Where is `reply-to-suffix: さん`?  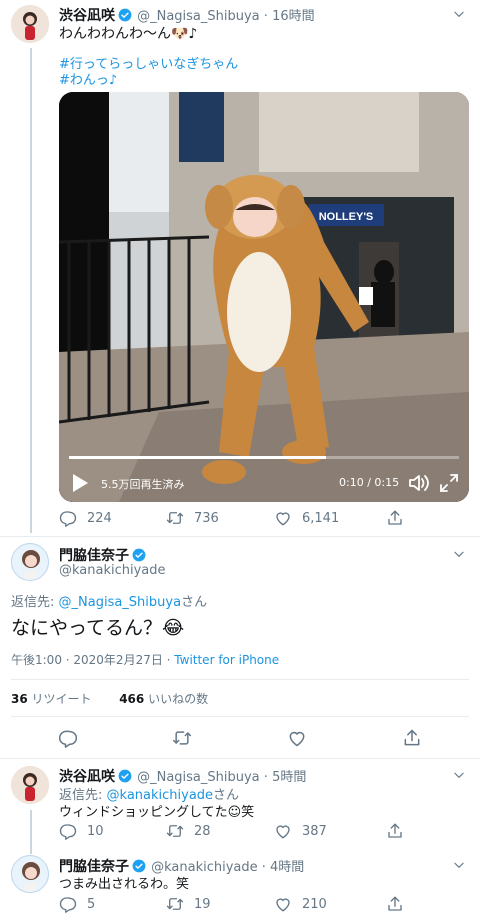
reply-to-suffix: さん is located at coordinates (194, 602).